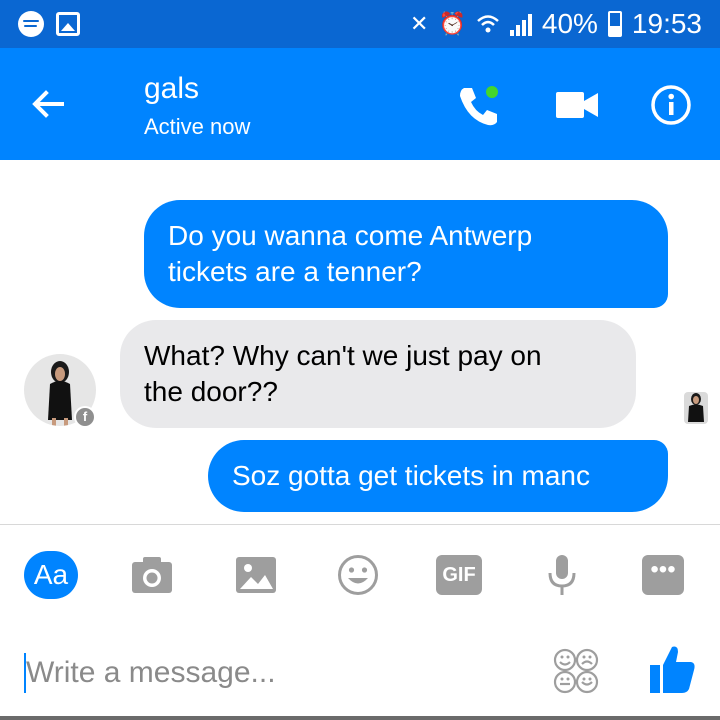 The image size is (720, 720). What do you see at coordinates (488, 24) in the screenshot?
I see `wifi-icon` at bounding box center [488, 24].